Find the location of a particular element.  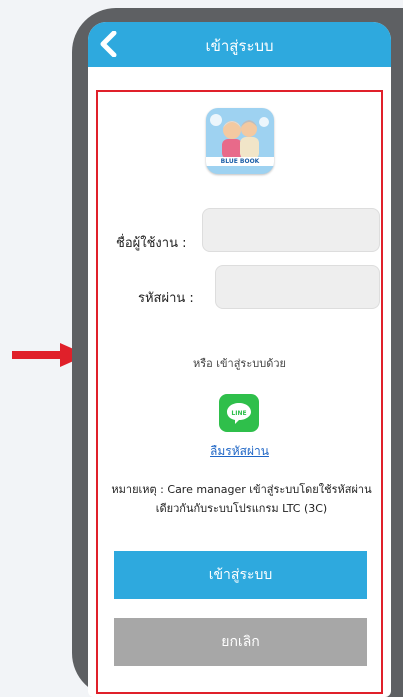

line-icon: LINE is located at coordinates (239, 413).